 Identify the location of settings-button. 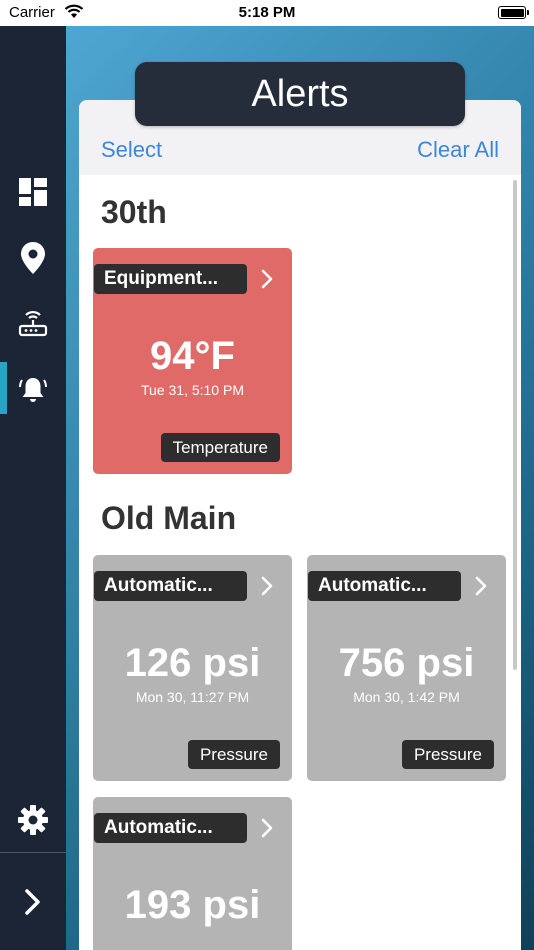
(33, 820).